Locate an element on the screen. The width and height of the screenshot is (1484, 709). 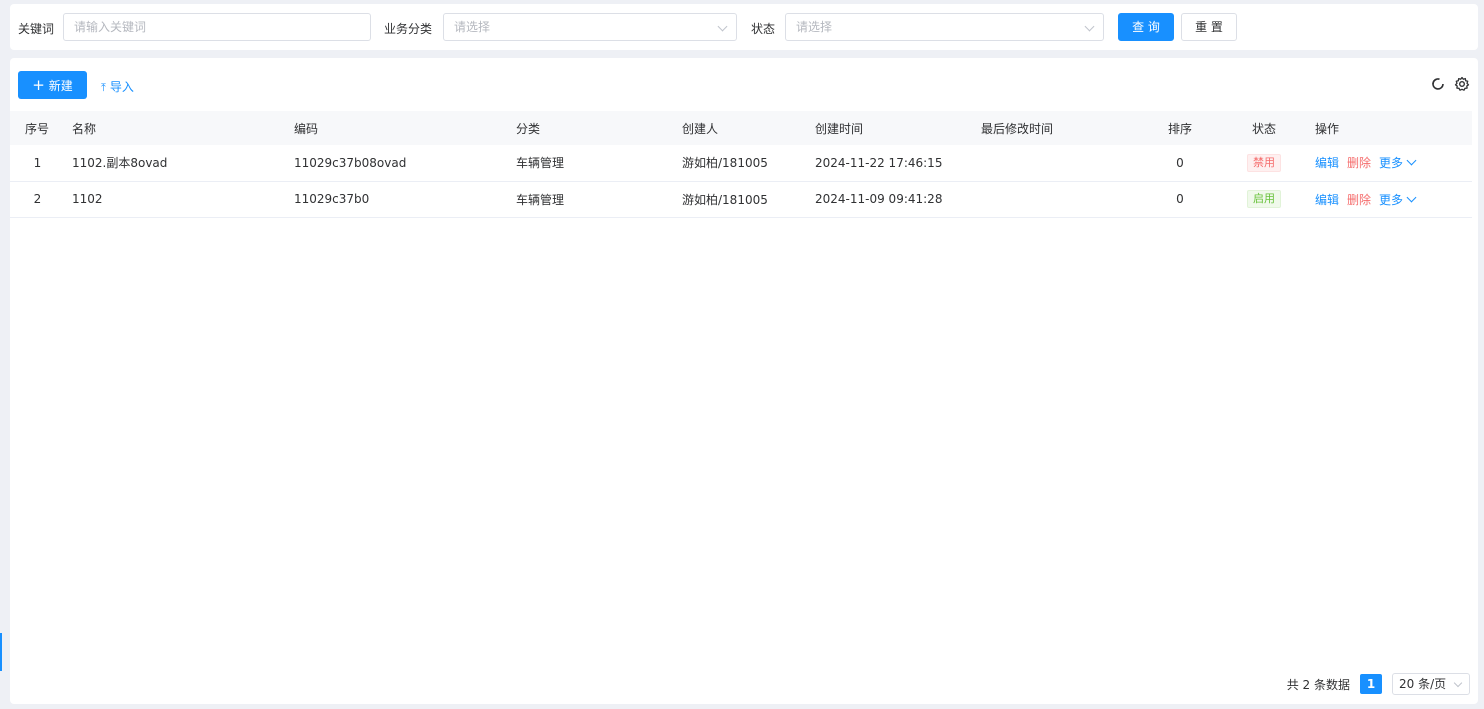
cell-created-at: 2024-11-09 09:41:28 is located at coordinates (891, 199).